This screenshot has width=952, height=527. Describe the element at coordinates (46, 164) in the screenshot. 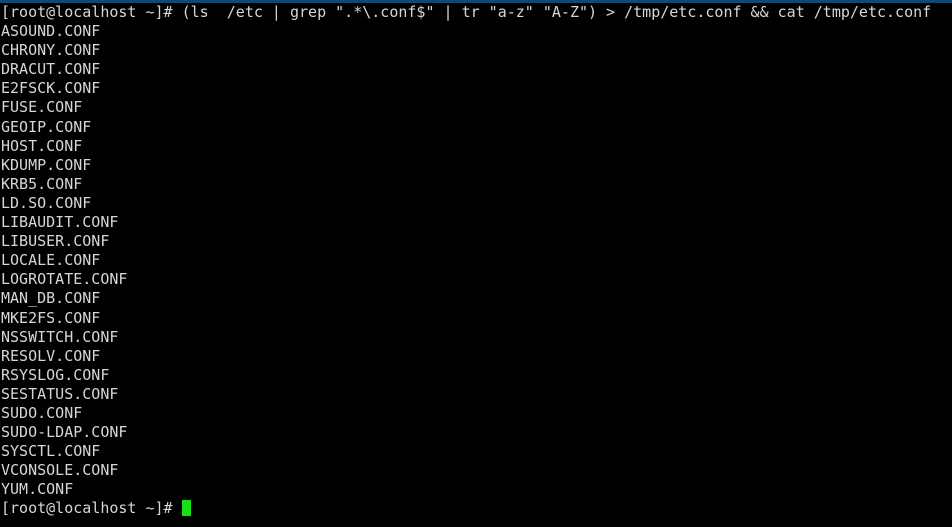

I see `output-line: KDUMP.CONF` at that location.